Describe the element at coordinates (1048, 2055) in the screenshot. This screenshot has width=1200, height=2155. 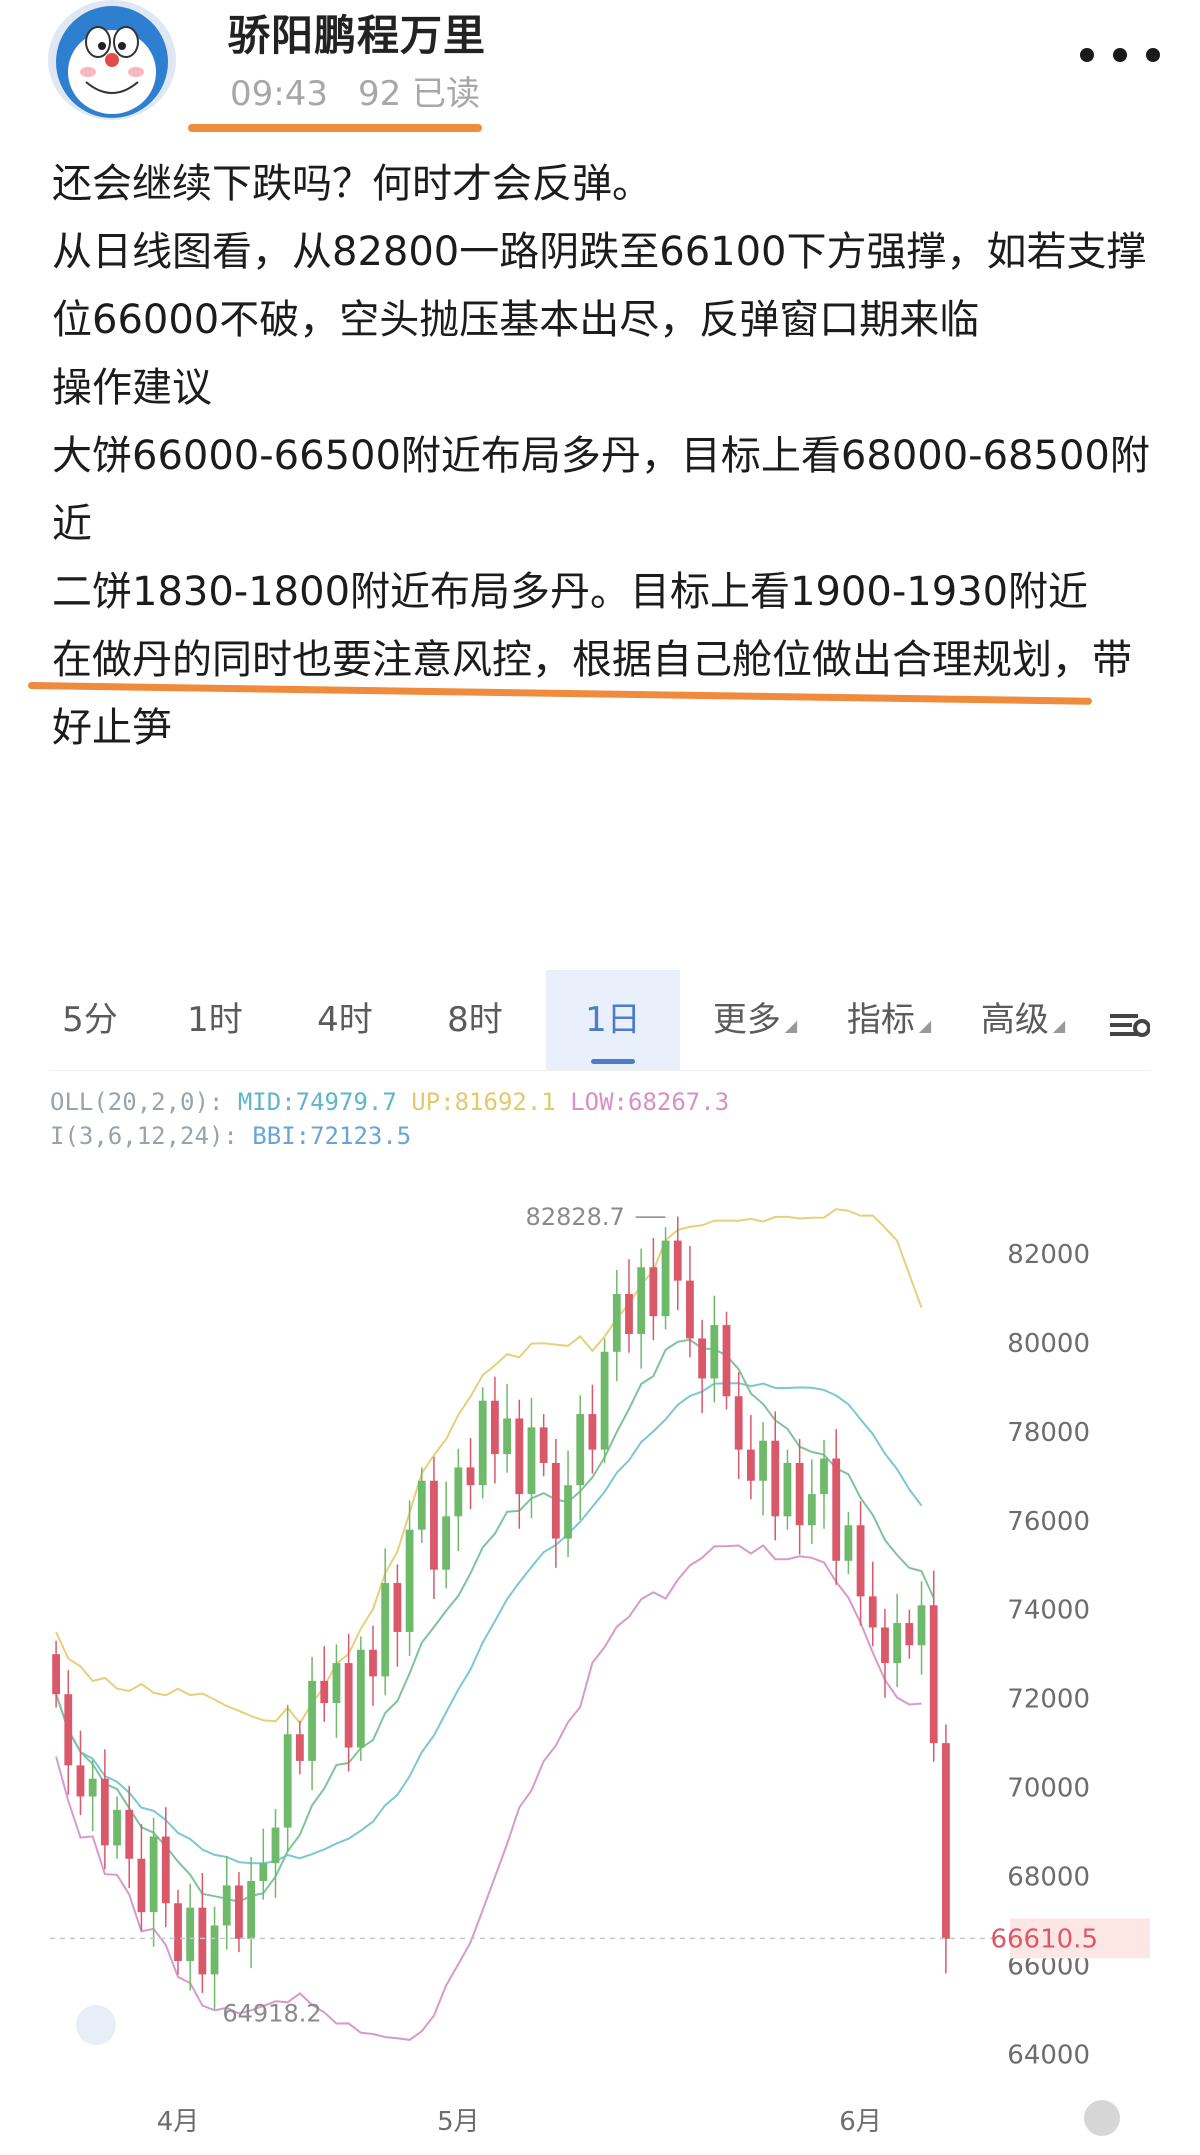
I see `y-tick-label: 64000` at that location.